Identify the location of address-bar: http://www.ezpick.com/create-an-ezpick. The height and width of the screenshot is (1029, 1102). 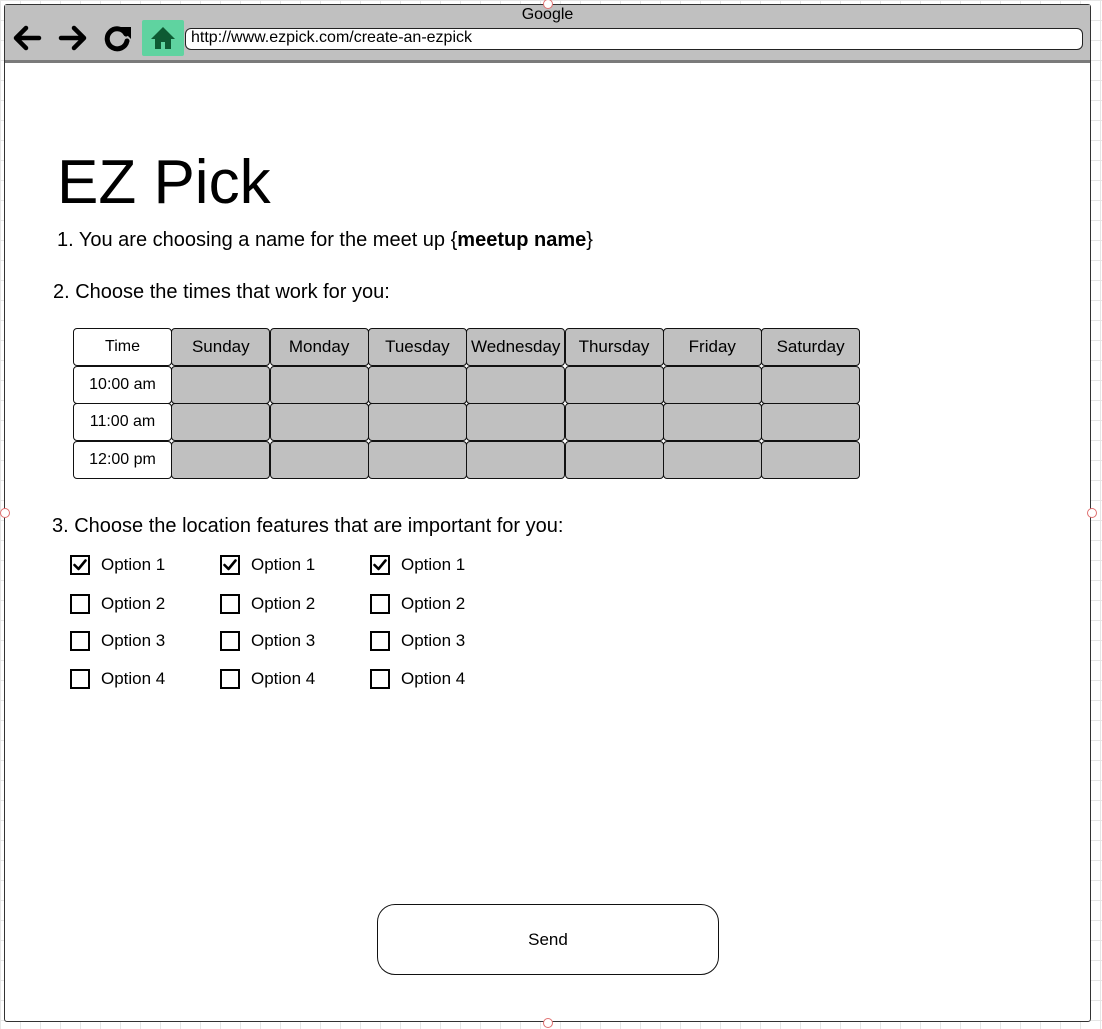
(634, 39).